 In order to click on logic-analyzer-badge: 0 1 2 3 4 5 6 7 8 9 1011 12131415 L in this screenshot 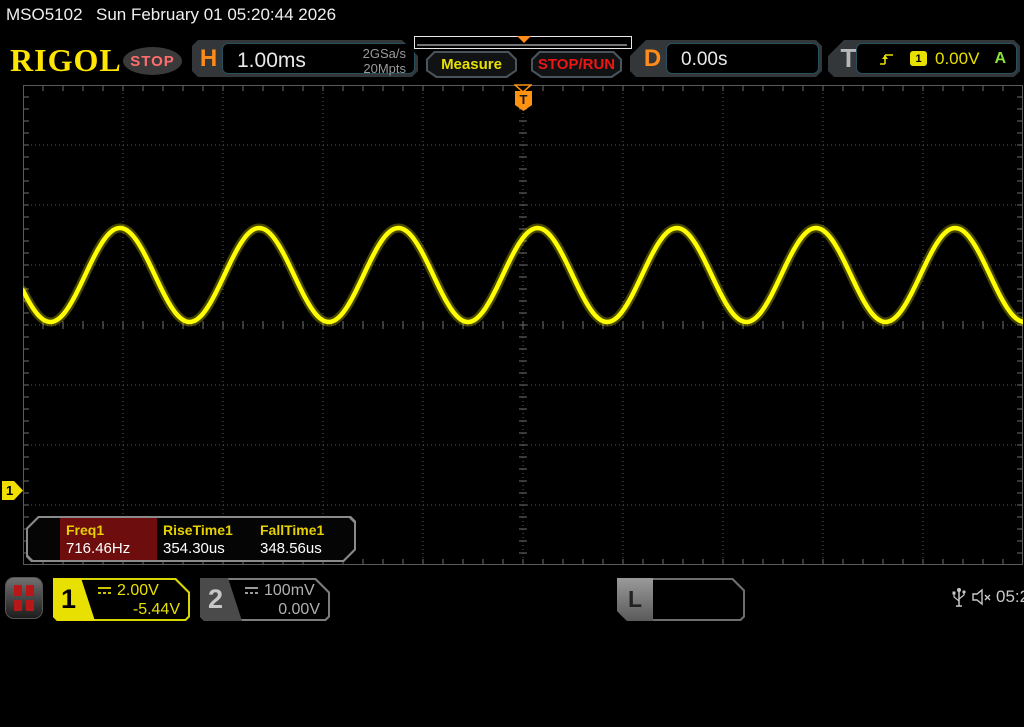, I will do `click(681, 599)`.